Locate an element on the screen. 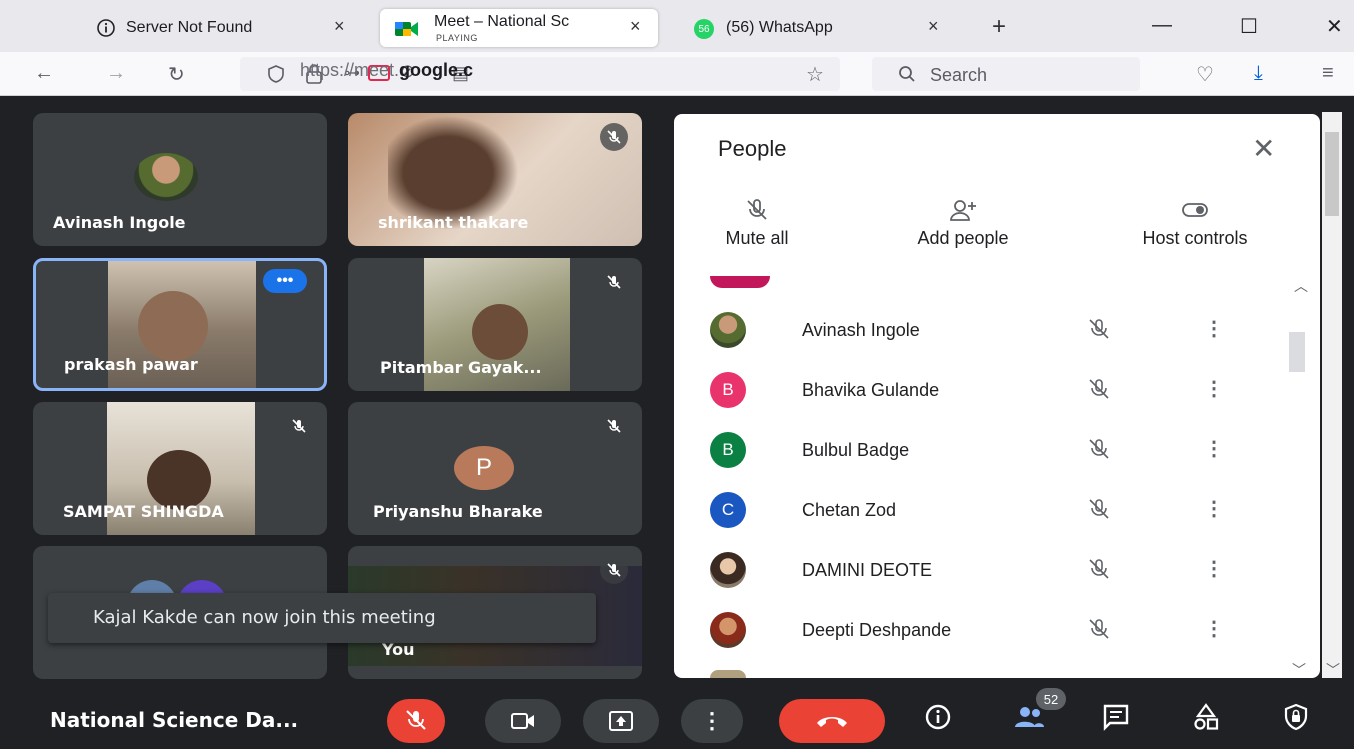 This screenshot has width=1354, height=749. whatsapp-icon: 56 is located at coordinates (704, 29).